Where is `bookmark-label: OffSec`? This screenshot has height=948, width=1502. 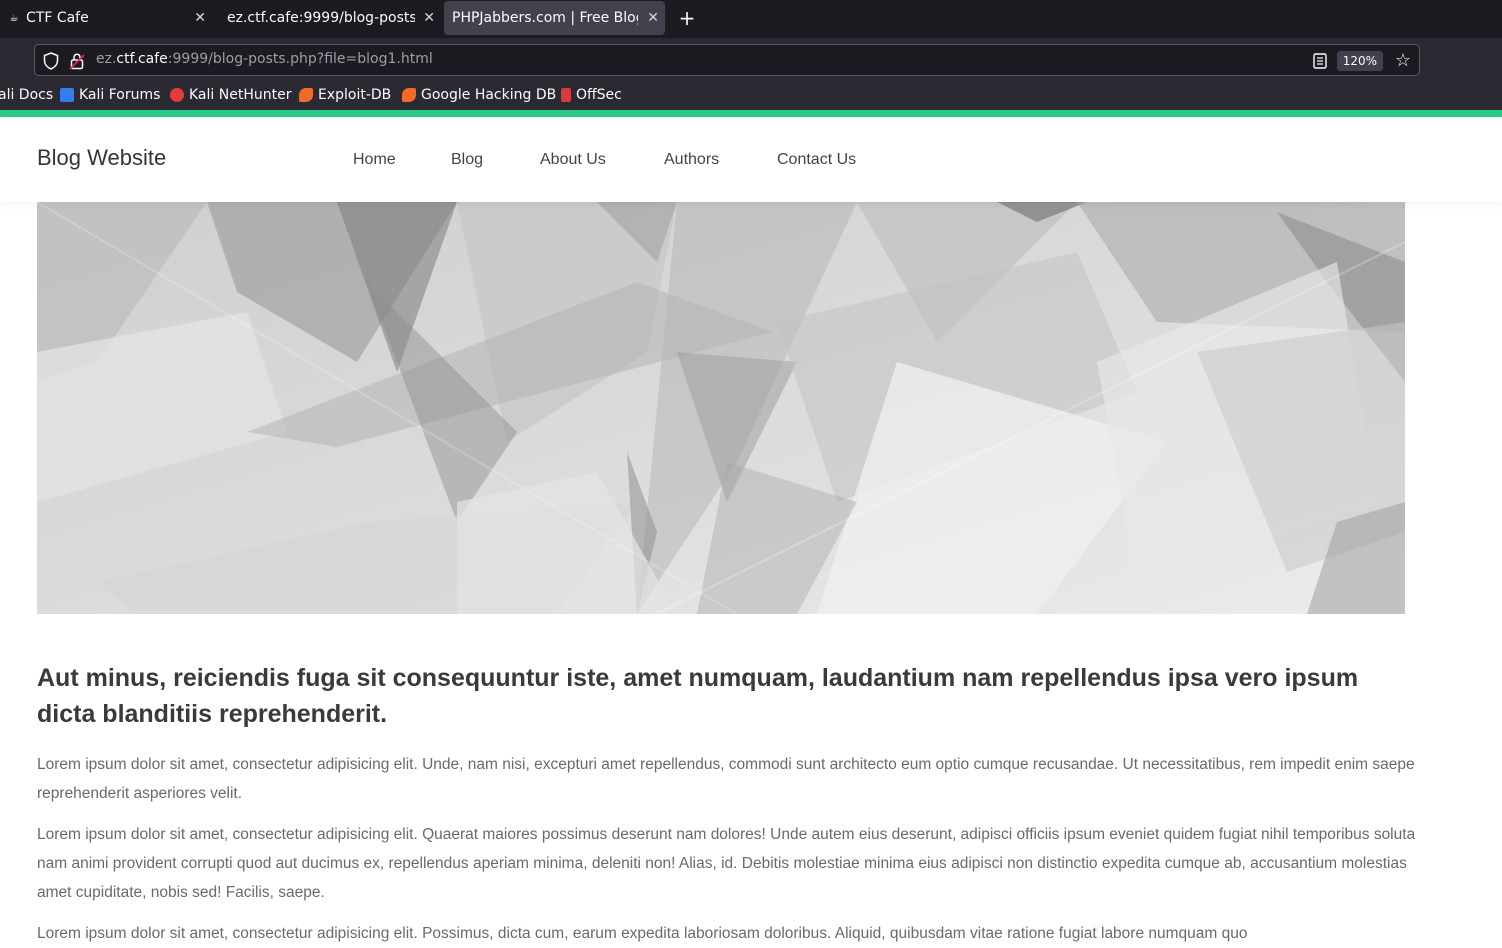 bookmark-label: OffSec is located at coordinates (599, 95).